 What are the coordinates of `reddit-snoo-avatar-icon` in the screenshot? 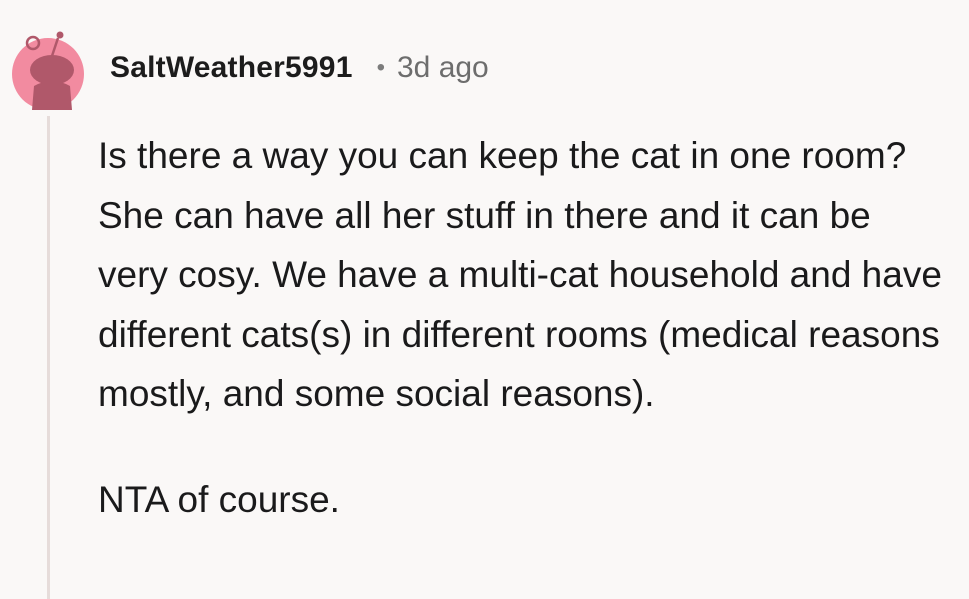 It's located at (48, 70).